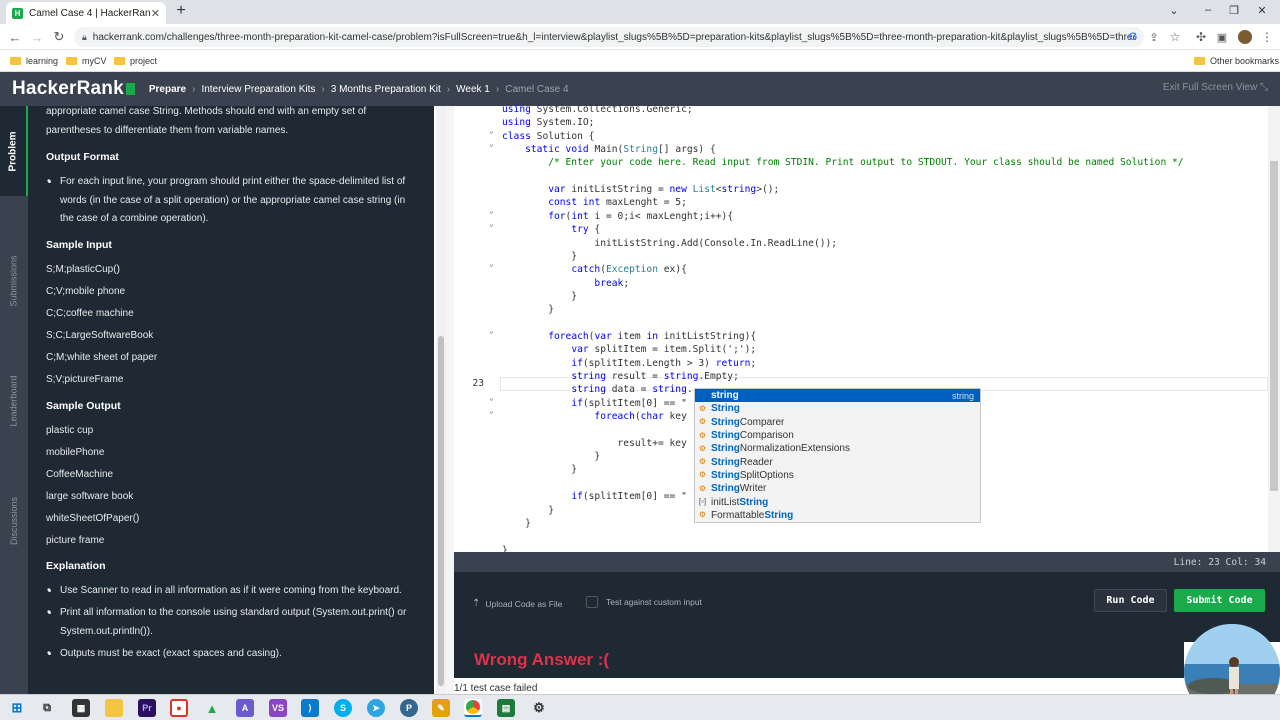 This screenshot has width=1280, height=720. What do you see at coordinates (147, 708) in the screenshot?
I see `premiere-icon: Pr` at bounding box center [147, 708].